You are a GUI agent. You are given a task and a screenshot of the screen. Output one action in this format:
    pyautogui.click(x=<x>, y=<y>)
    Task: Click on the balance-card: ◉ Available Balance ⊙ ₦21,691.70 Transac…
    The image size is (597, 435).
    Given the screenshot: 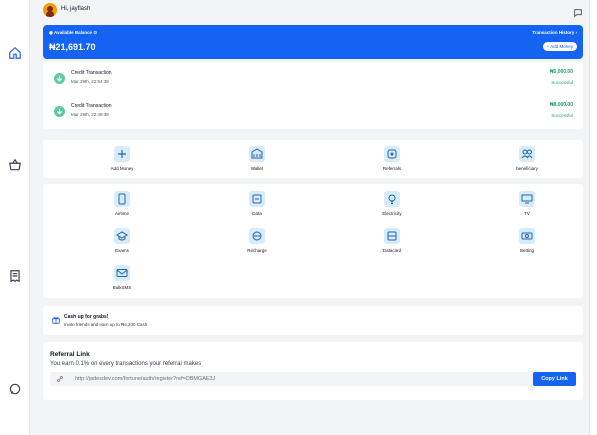 What is the action you would take?
    pyautogui.click(x=313, y=42)
    